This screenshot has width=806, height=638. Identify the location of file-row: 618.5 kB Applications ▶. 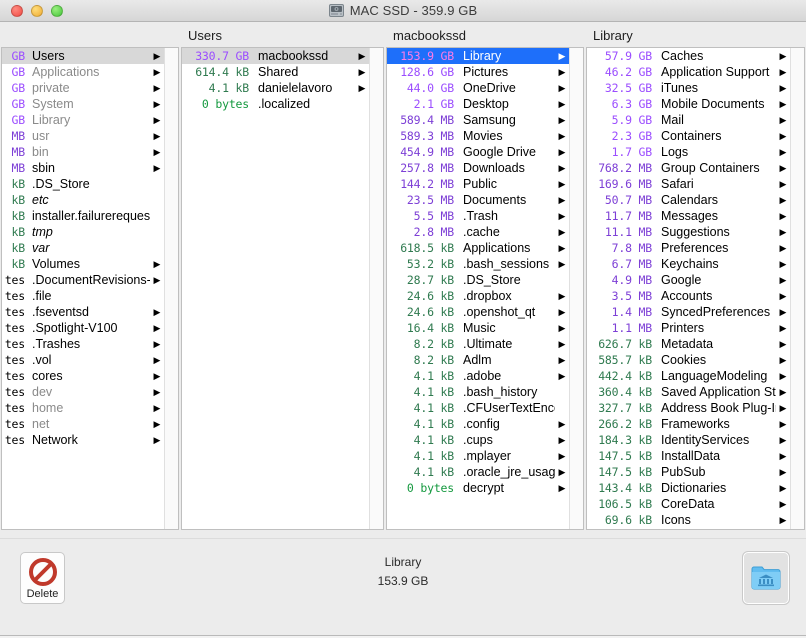
(478, 248).